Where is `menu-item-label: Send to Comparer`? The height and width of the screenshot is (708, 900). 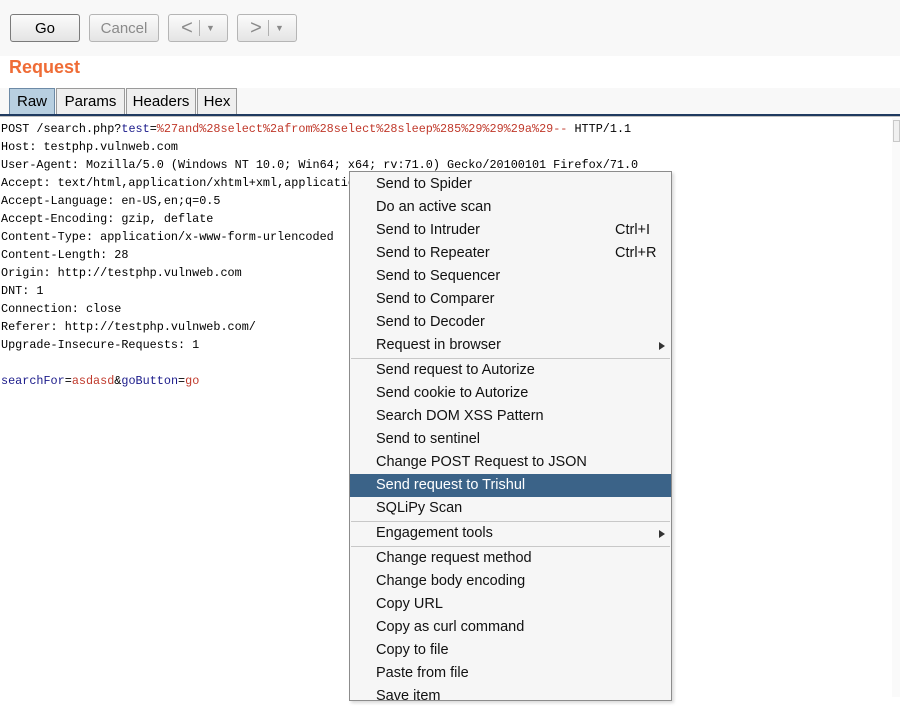 menu-item-label: Send to Comparer is located at coordinates (435, 299).